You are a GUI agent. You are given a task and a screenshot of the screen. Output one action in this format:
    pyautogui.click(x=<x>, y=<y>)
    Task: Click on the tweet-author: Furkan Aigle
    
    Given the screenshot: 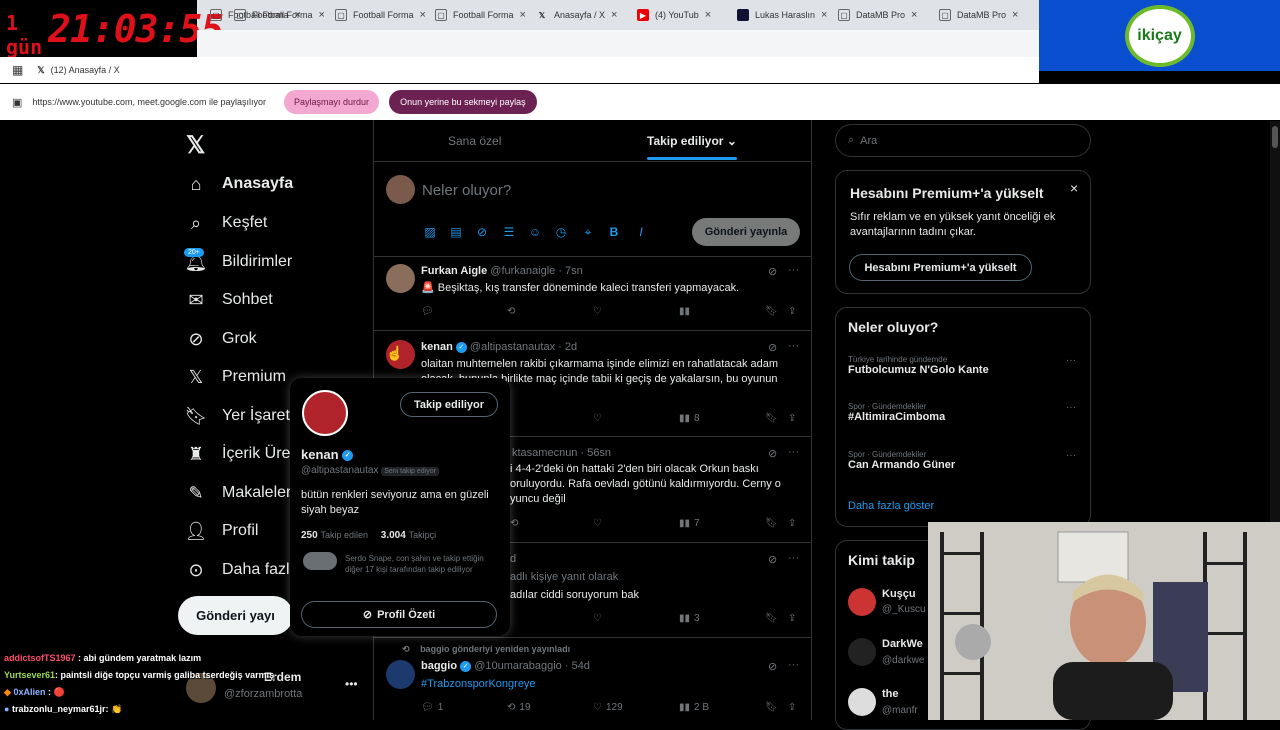 What is the action you would take?
    pyautogui.click(x=454, y=271)
    